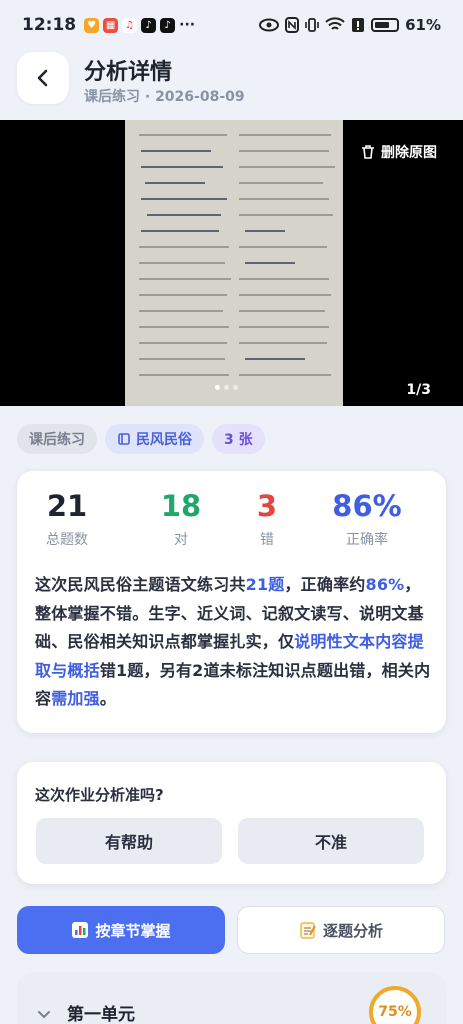 This screenshot has width=463, height=1024. What do you see at coordinates (226, 387) in the screenshot?
I see `carousel-indicator` at bounding box center [226, 387].